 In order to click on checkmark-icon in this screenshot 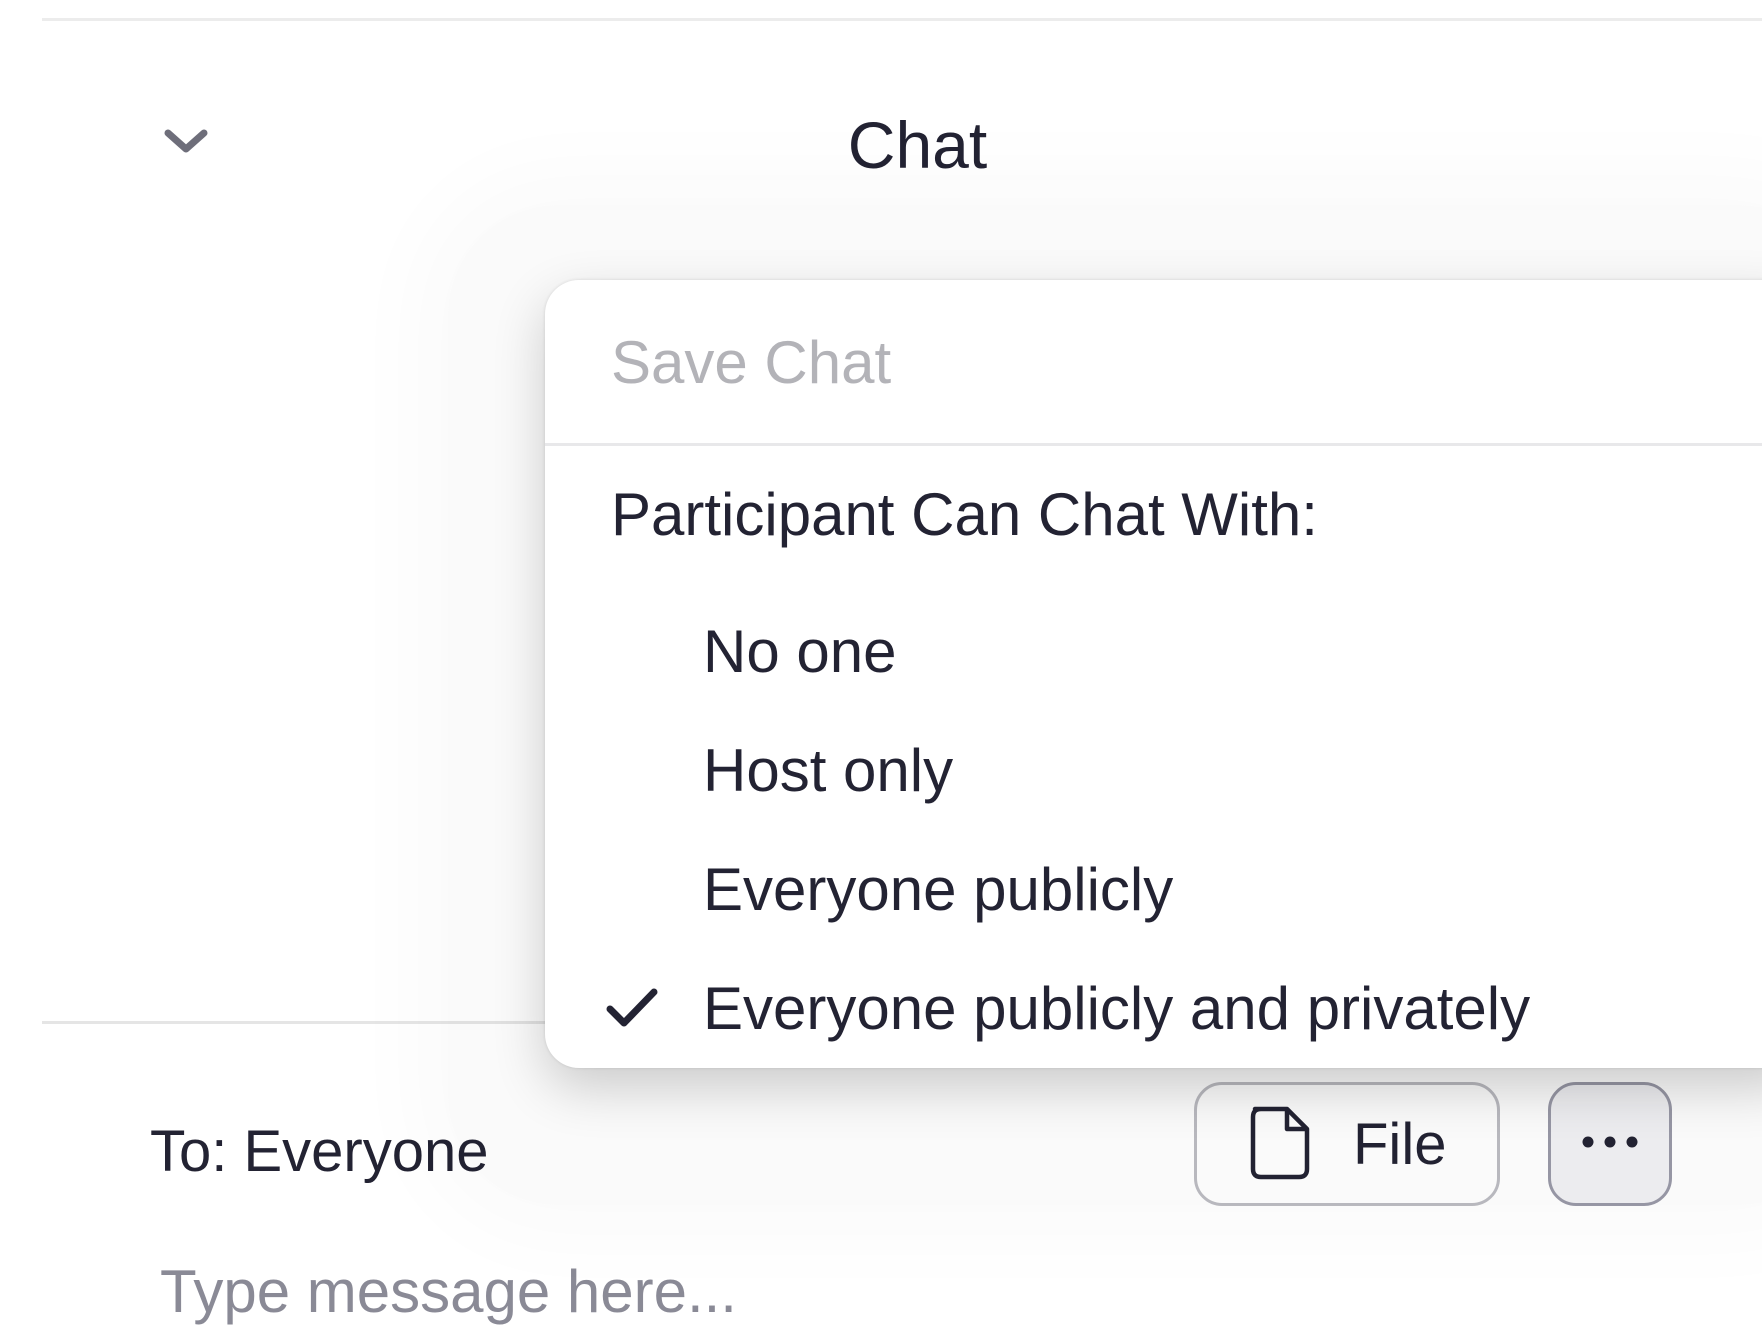, I will do `click(624, 1008)`.